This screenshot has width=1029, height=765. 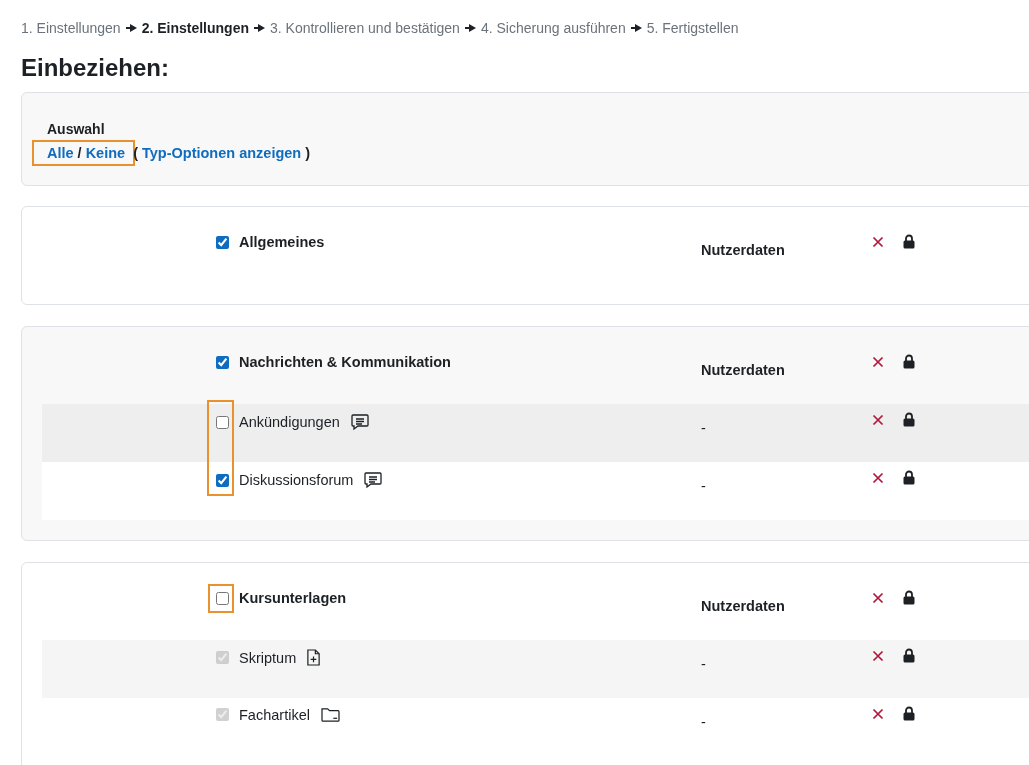 I want to click on breadcrumb-step: 5. Fertigstellen, so click(x=692, y=28).